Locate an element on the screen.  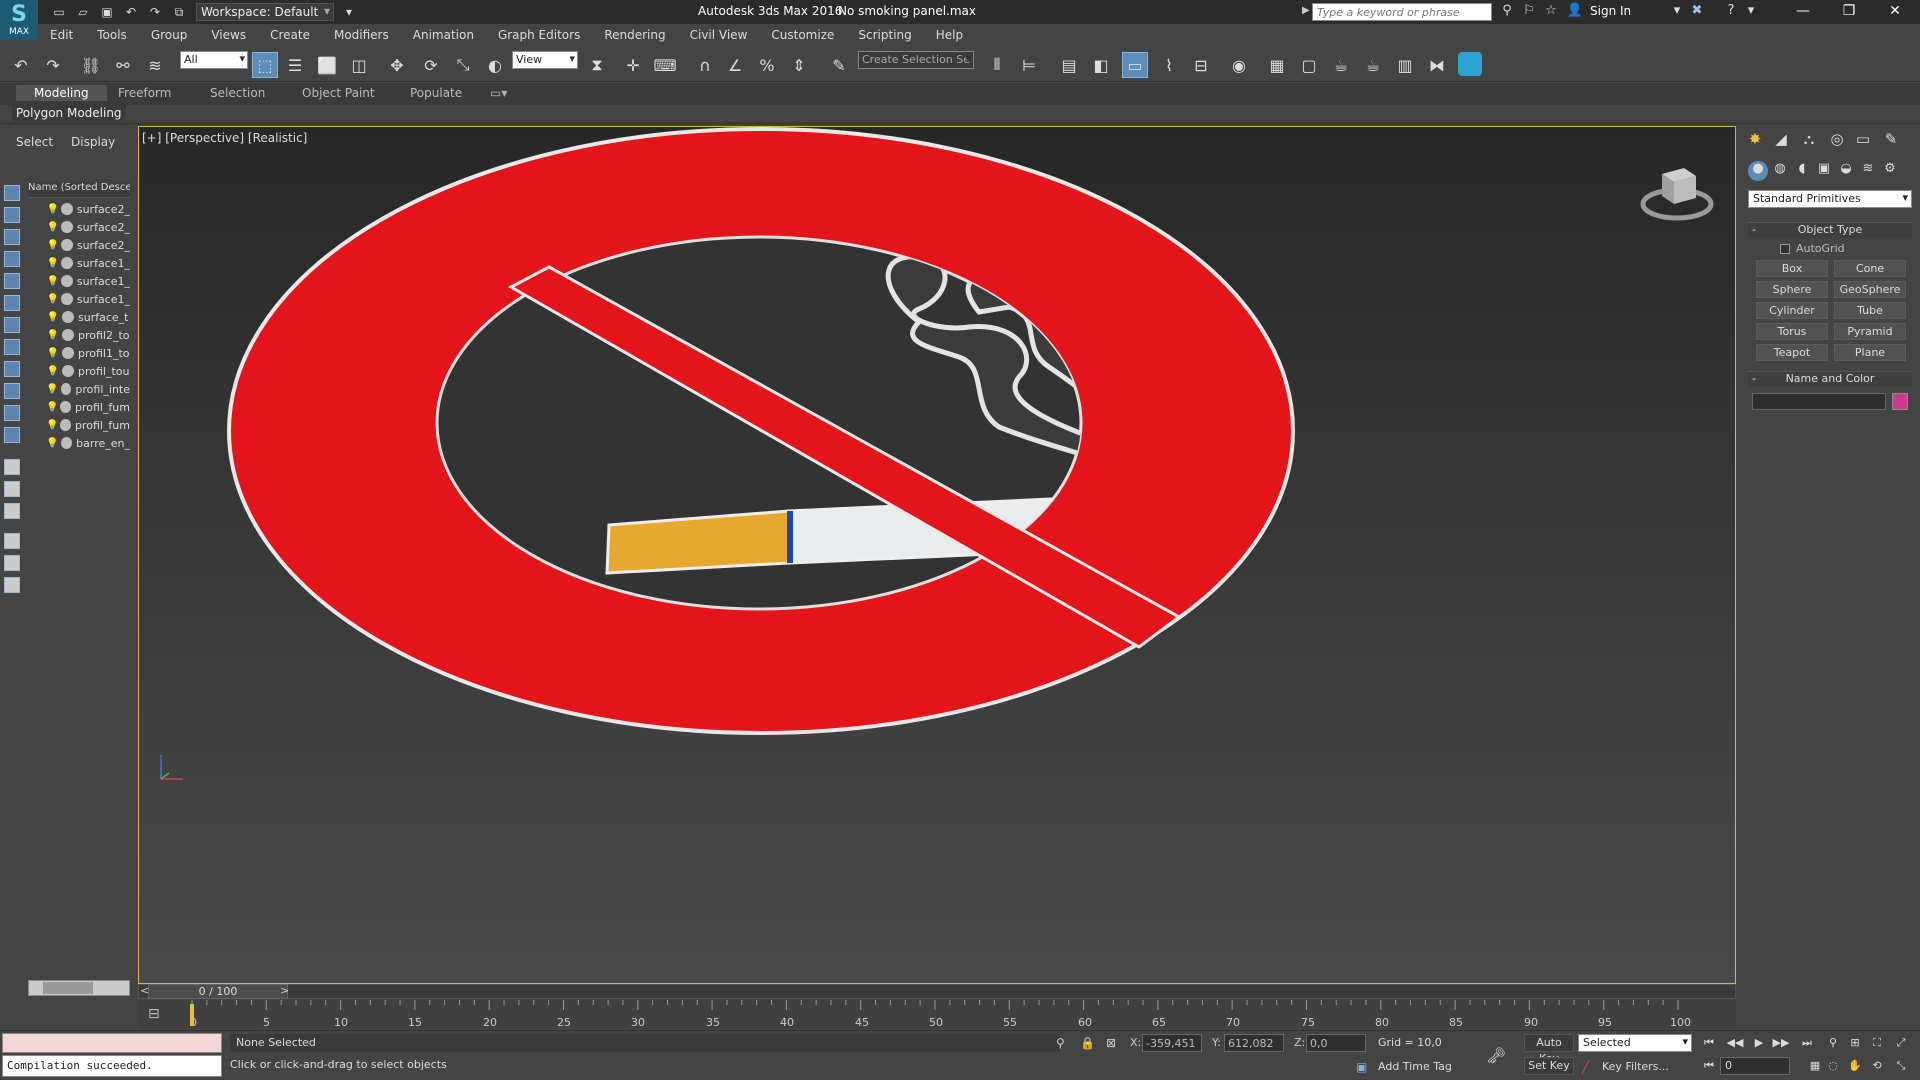
field-of-view-icon: ◌ is located at coordinates (1833, 1066).